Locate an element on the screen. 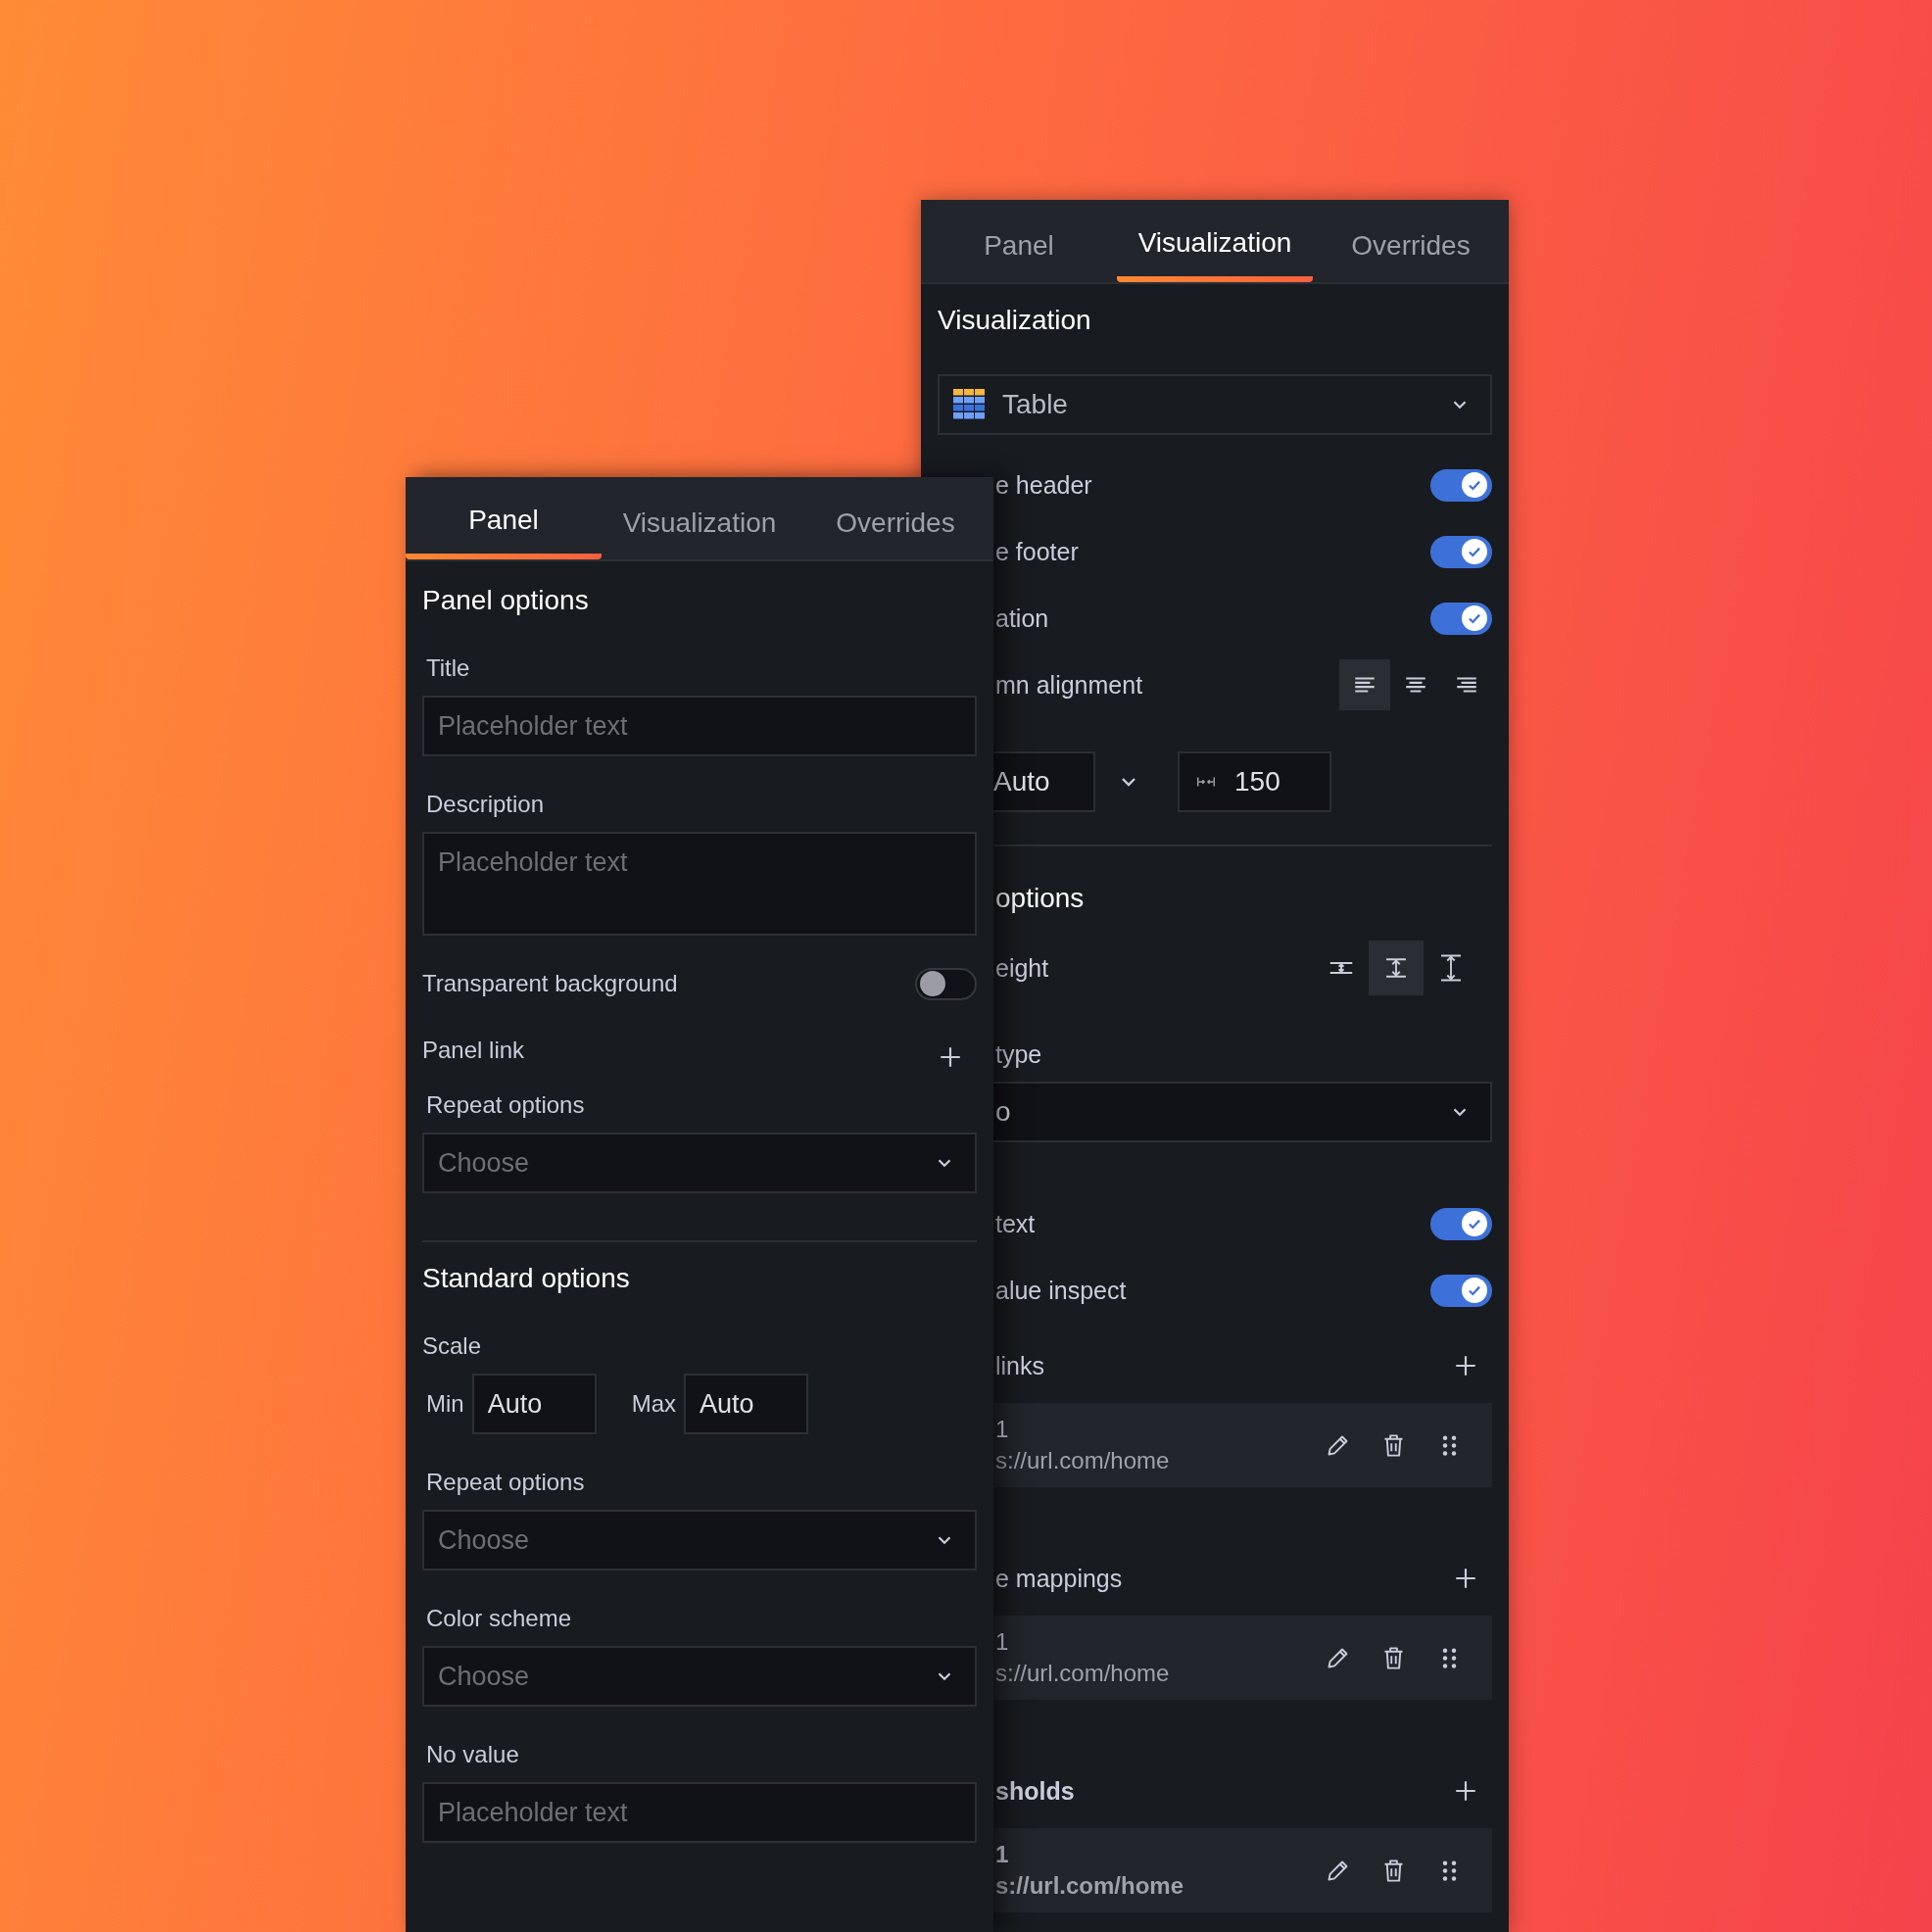  option-label: e header is located at coordinates (1043, 485).